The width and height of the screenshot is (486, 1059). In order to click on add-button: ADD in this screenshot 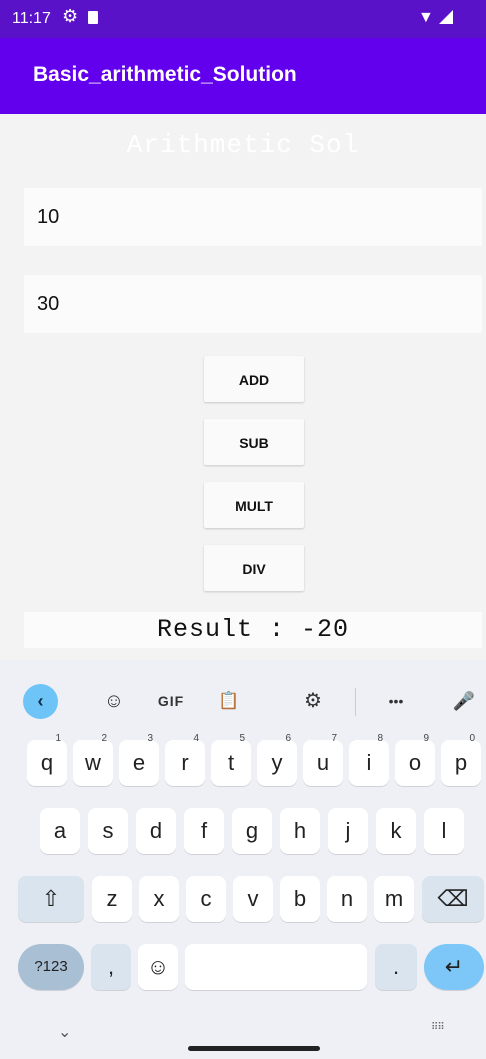, I will do `click(254, 379)`.